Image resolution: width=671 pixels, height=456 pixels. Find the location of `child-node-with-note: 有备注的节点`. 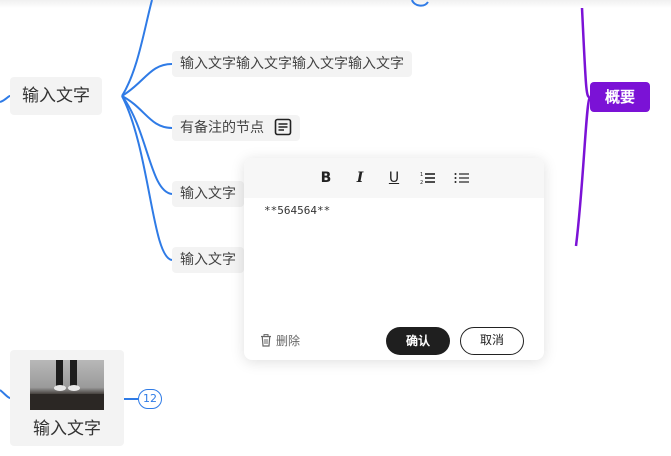

child-node-with-note: 有备注的节点 is located at coordinates (236, 128).